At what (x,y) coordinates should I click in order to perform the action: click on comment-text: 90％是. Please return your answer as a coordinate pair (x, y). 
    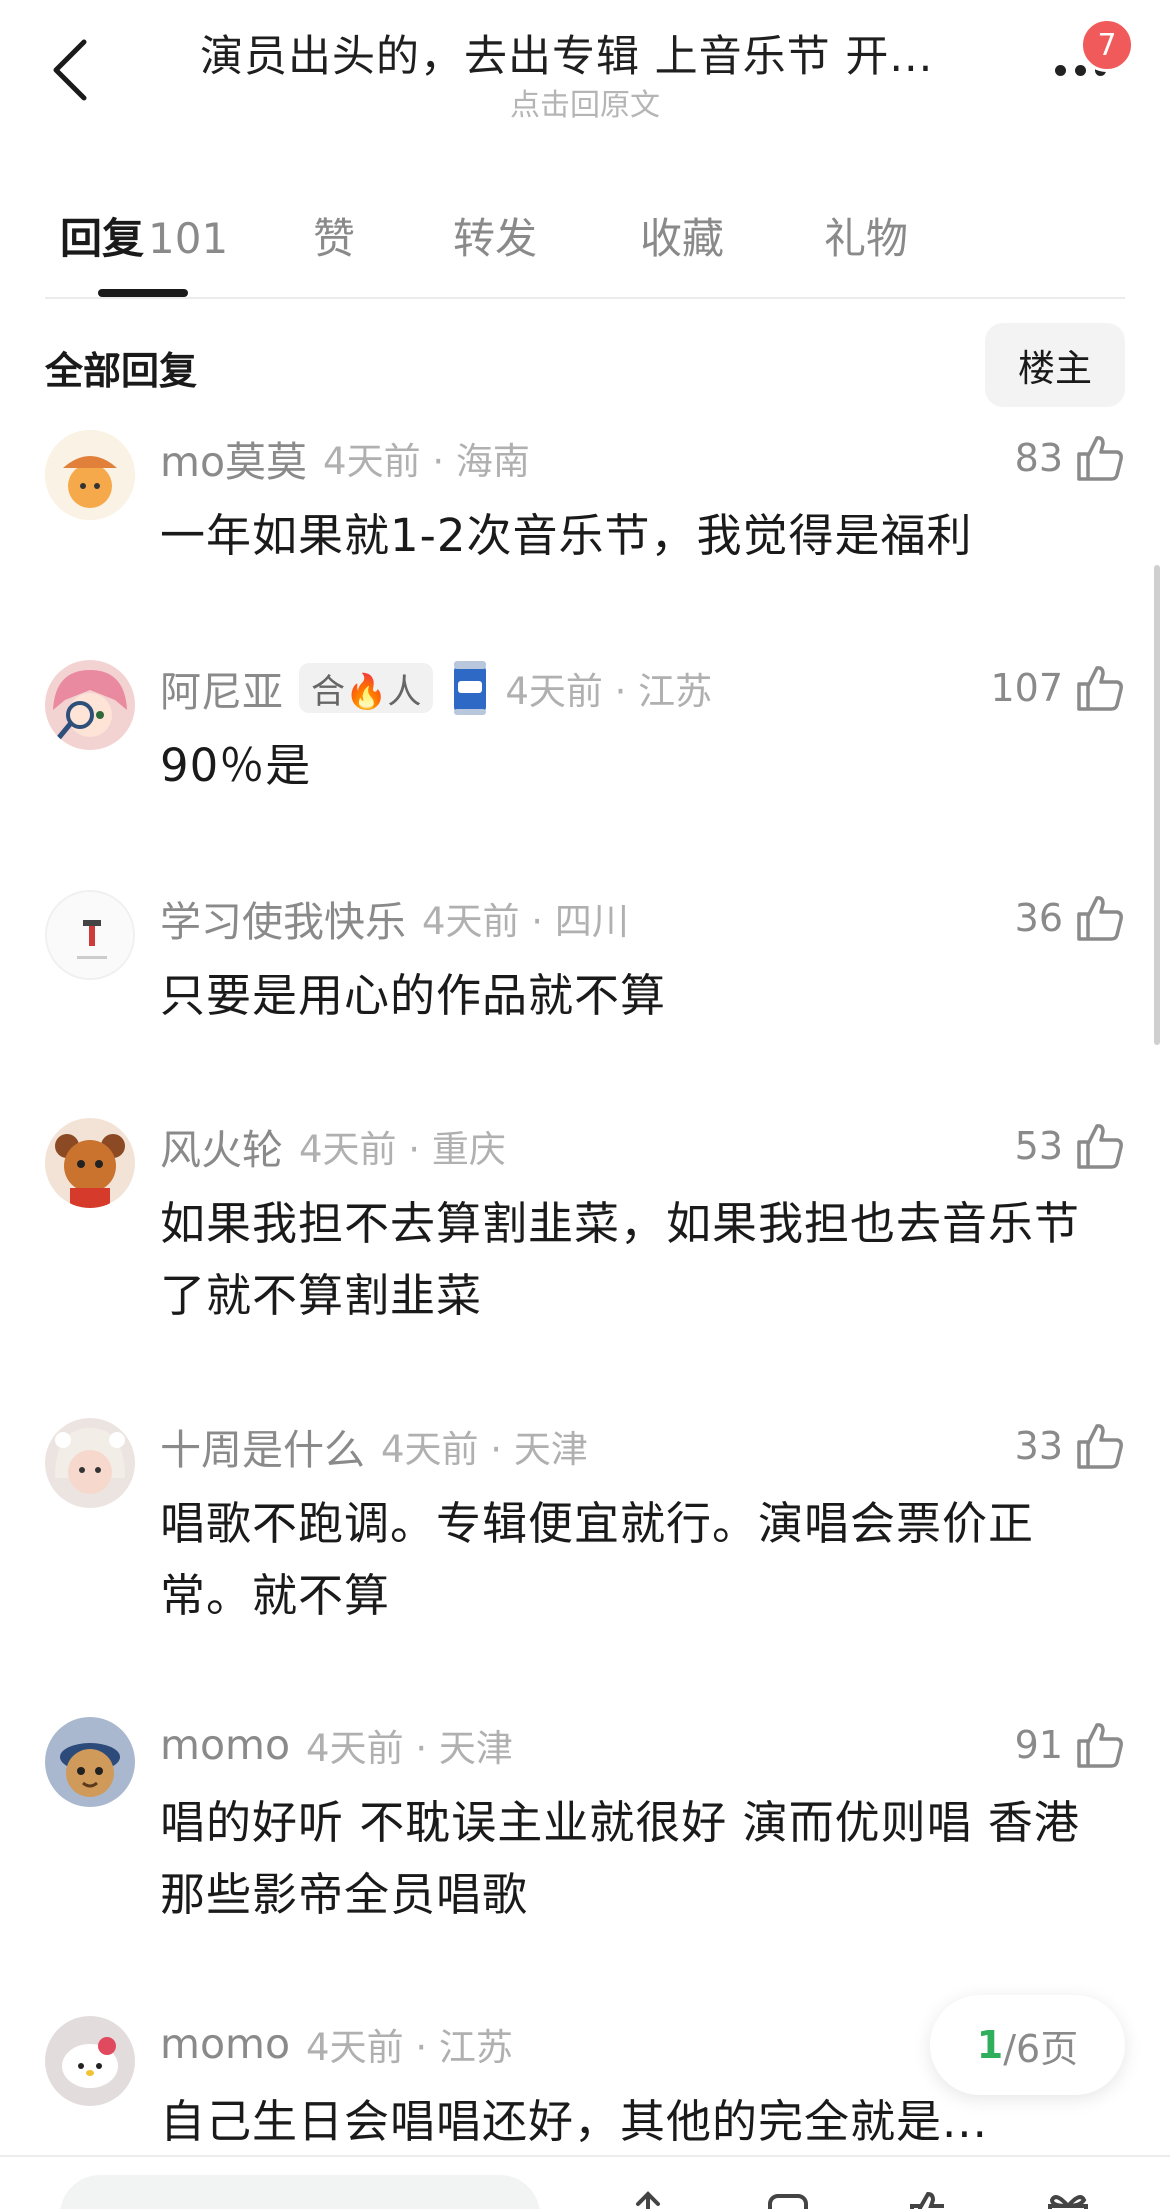
    Looking at the image, I should click on (236, 765).